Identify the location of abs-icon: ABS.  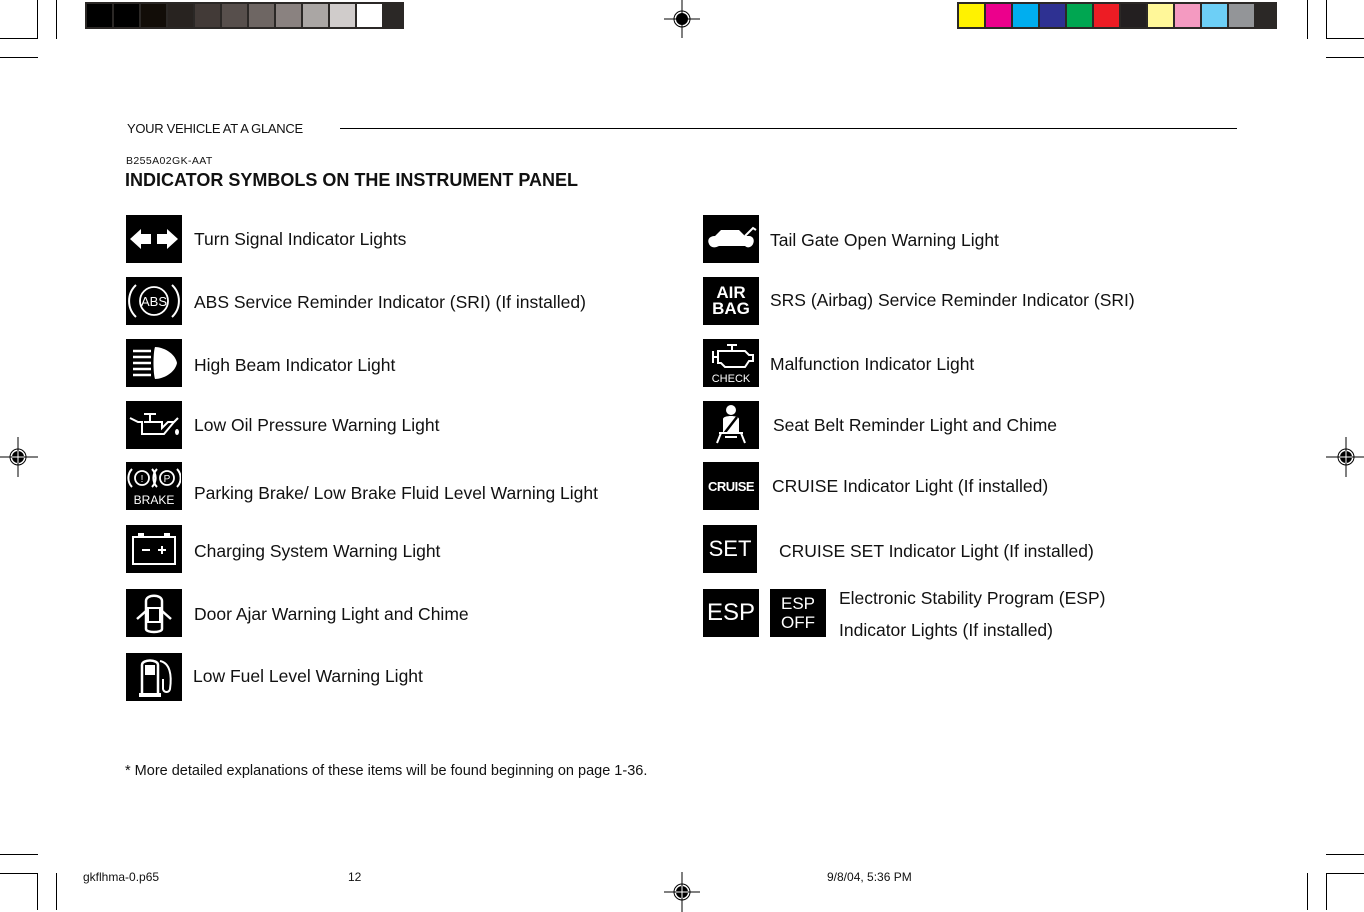
(154, 301).